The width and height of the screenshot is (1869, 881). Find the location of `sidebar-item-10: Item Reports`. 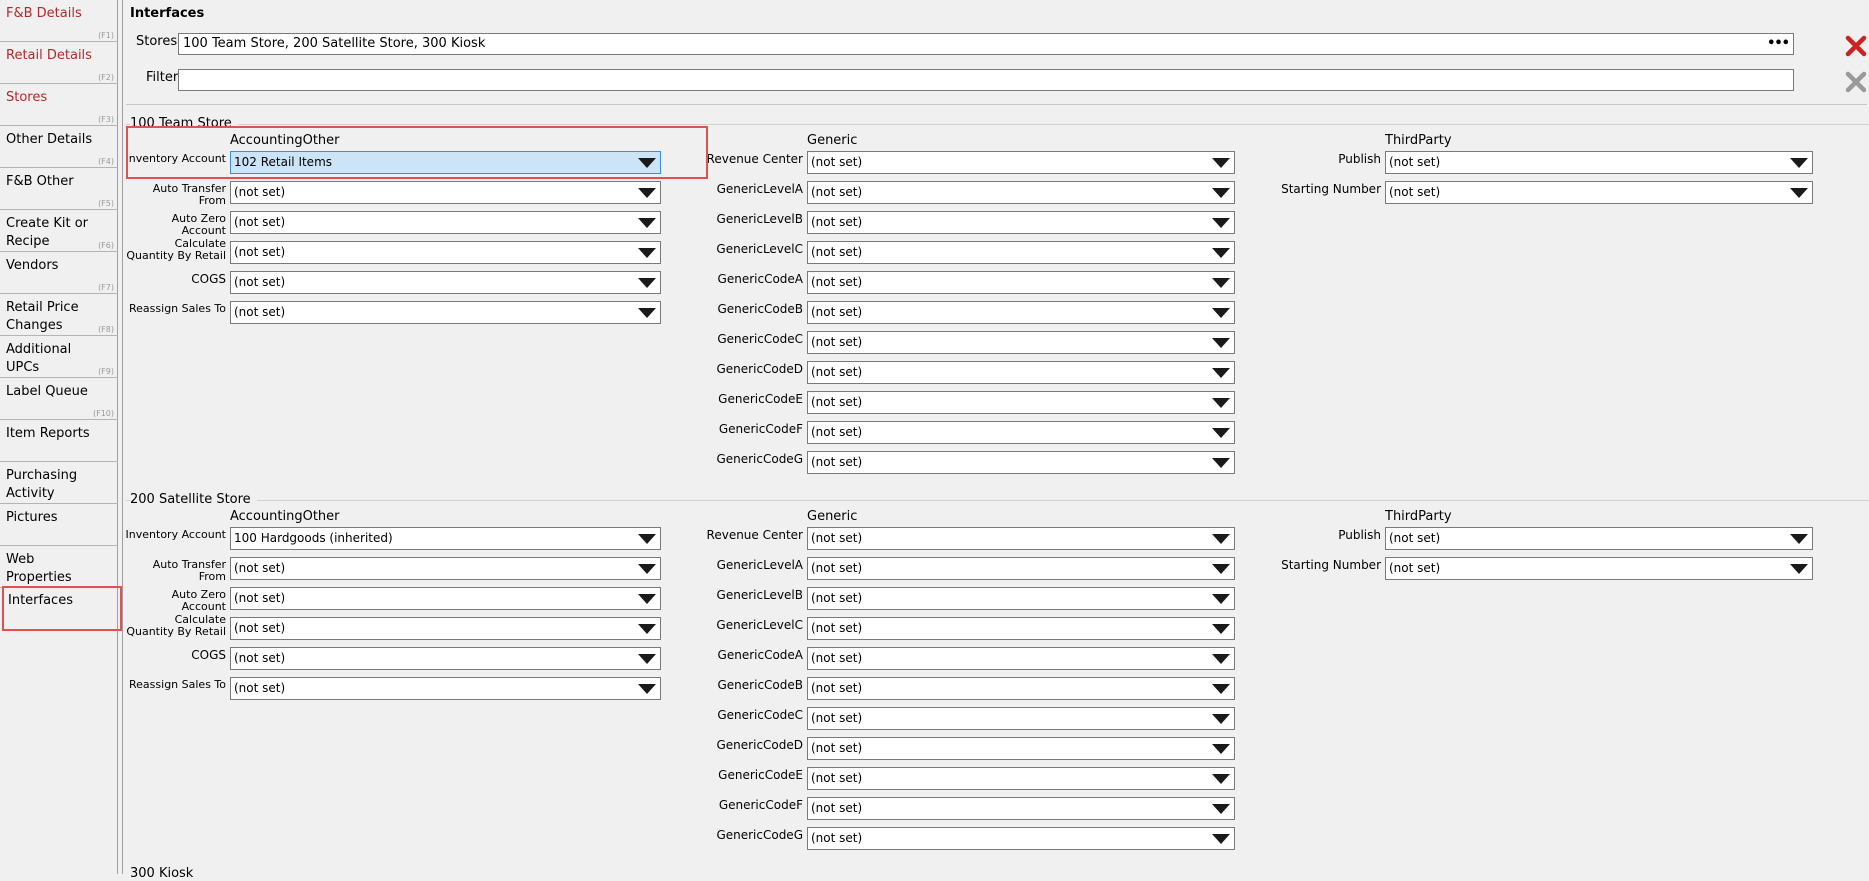

sidebar-item-10: Item Reports is located at coordinates (59, 441).